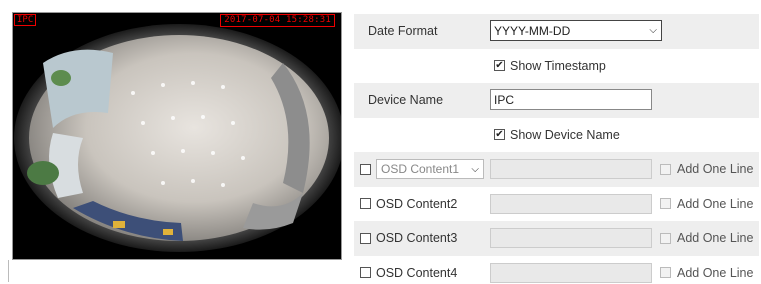 The image size is (761, 284). What do you see at coordinates (417, 272) in the screenshot?
I see `osd-content4-label: OSD Content4` at bounding box center [417, 272].